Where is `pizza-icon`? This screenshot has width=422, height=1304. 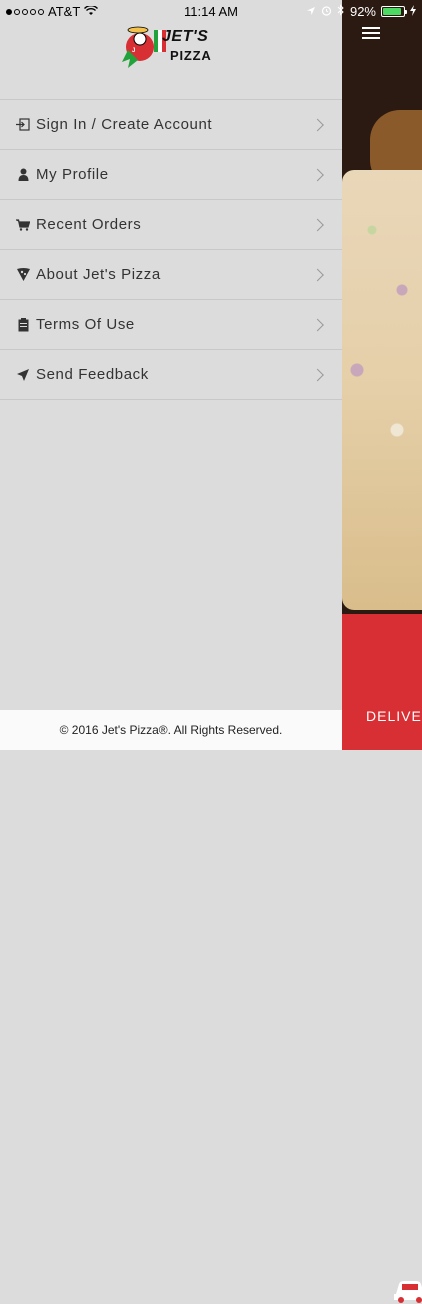
pizza-icon is located at coordinates (23, 275).